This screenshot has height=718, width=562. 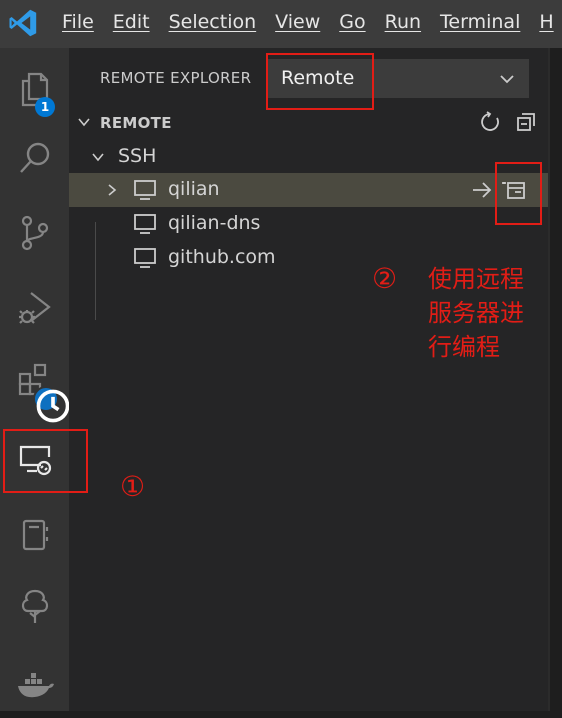 I want to click on section-title: REMOTE, so click(x=136, y=123).